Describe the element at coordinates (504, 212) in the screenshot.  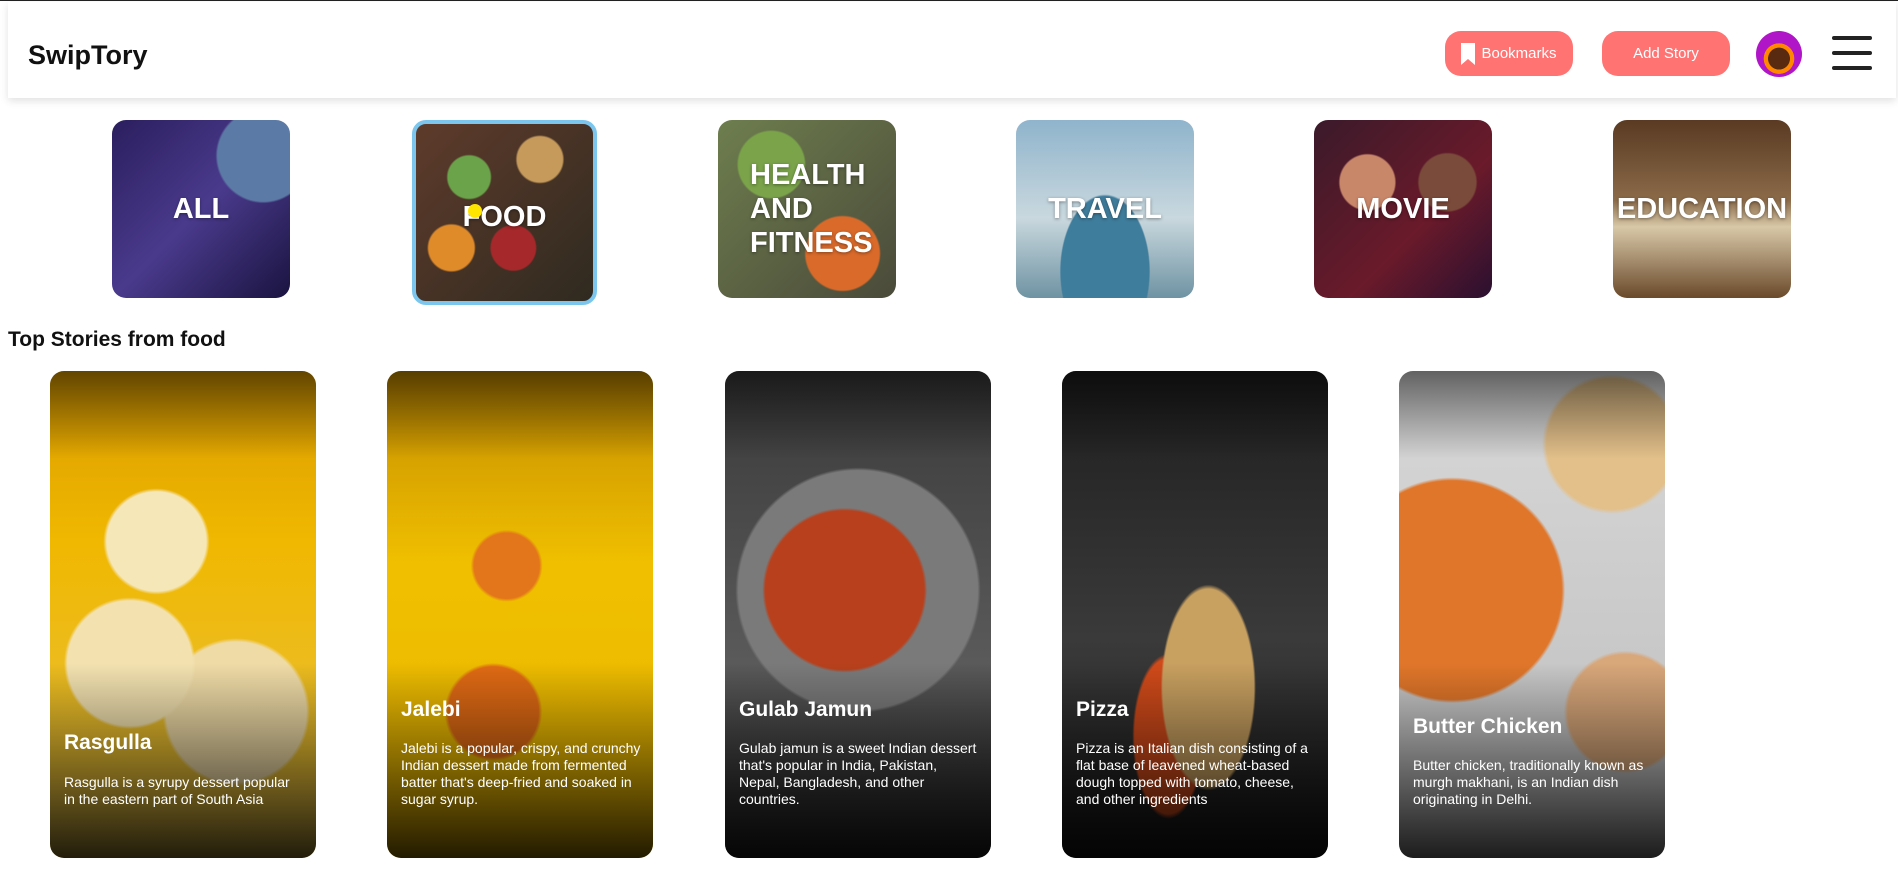
I see `category-food: FOOD` at that location.